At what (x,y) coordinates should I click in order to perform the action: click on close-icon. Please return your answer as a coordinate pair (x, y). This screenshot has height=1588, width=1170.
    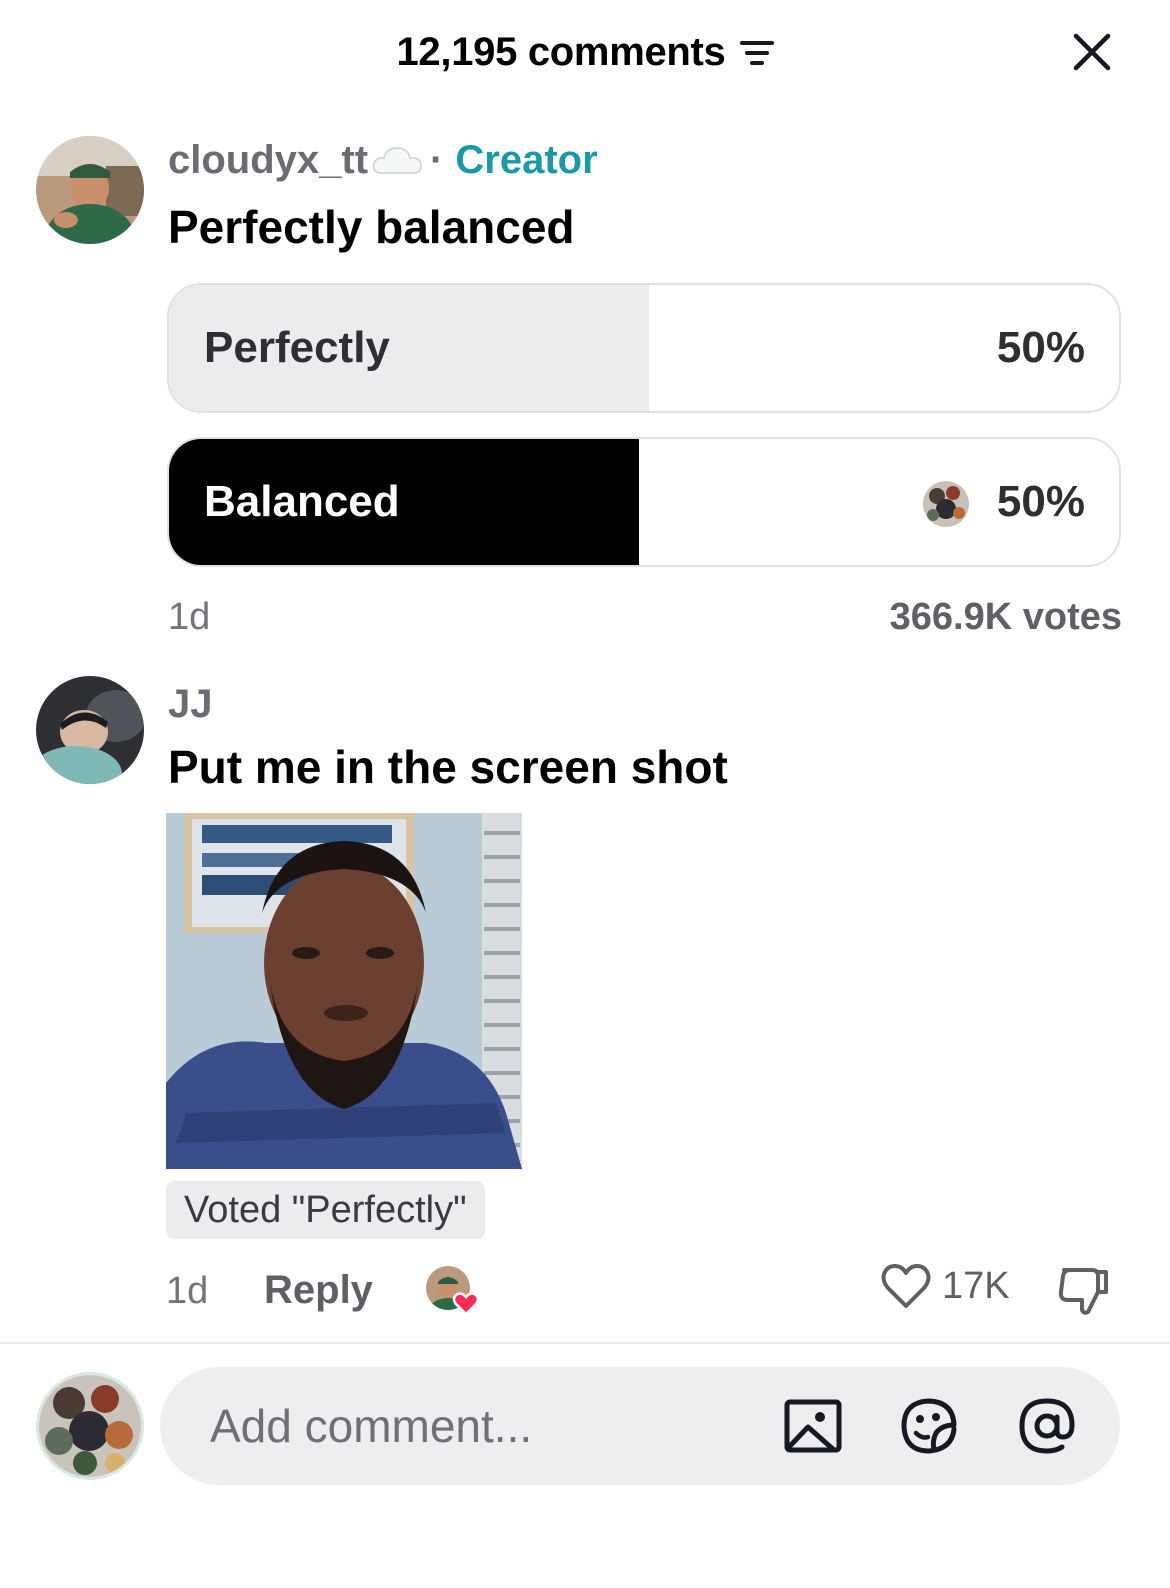
    Looking at the image, I should click on (1092, 52).